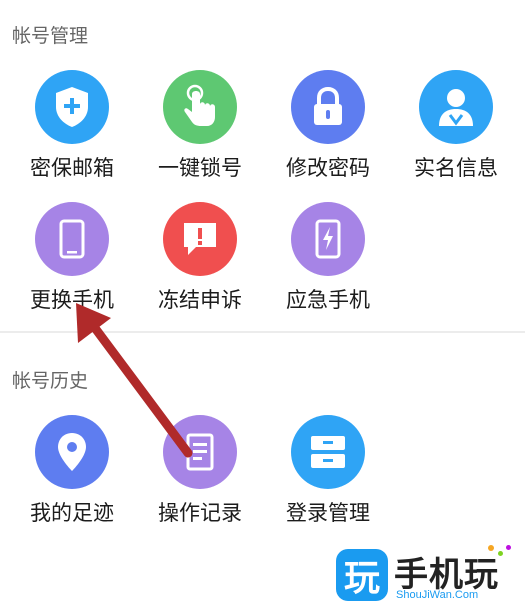 The image size is (525, 607). What do you see at coordinates (328, 168) in the screenshot?
I see `tile-label: 修改密码` at bounding box center [328, 168].